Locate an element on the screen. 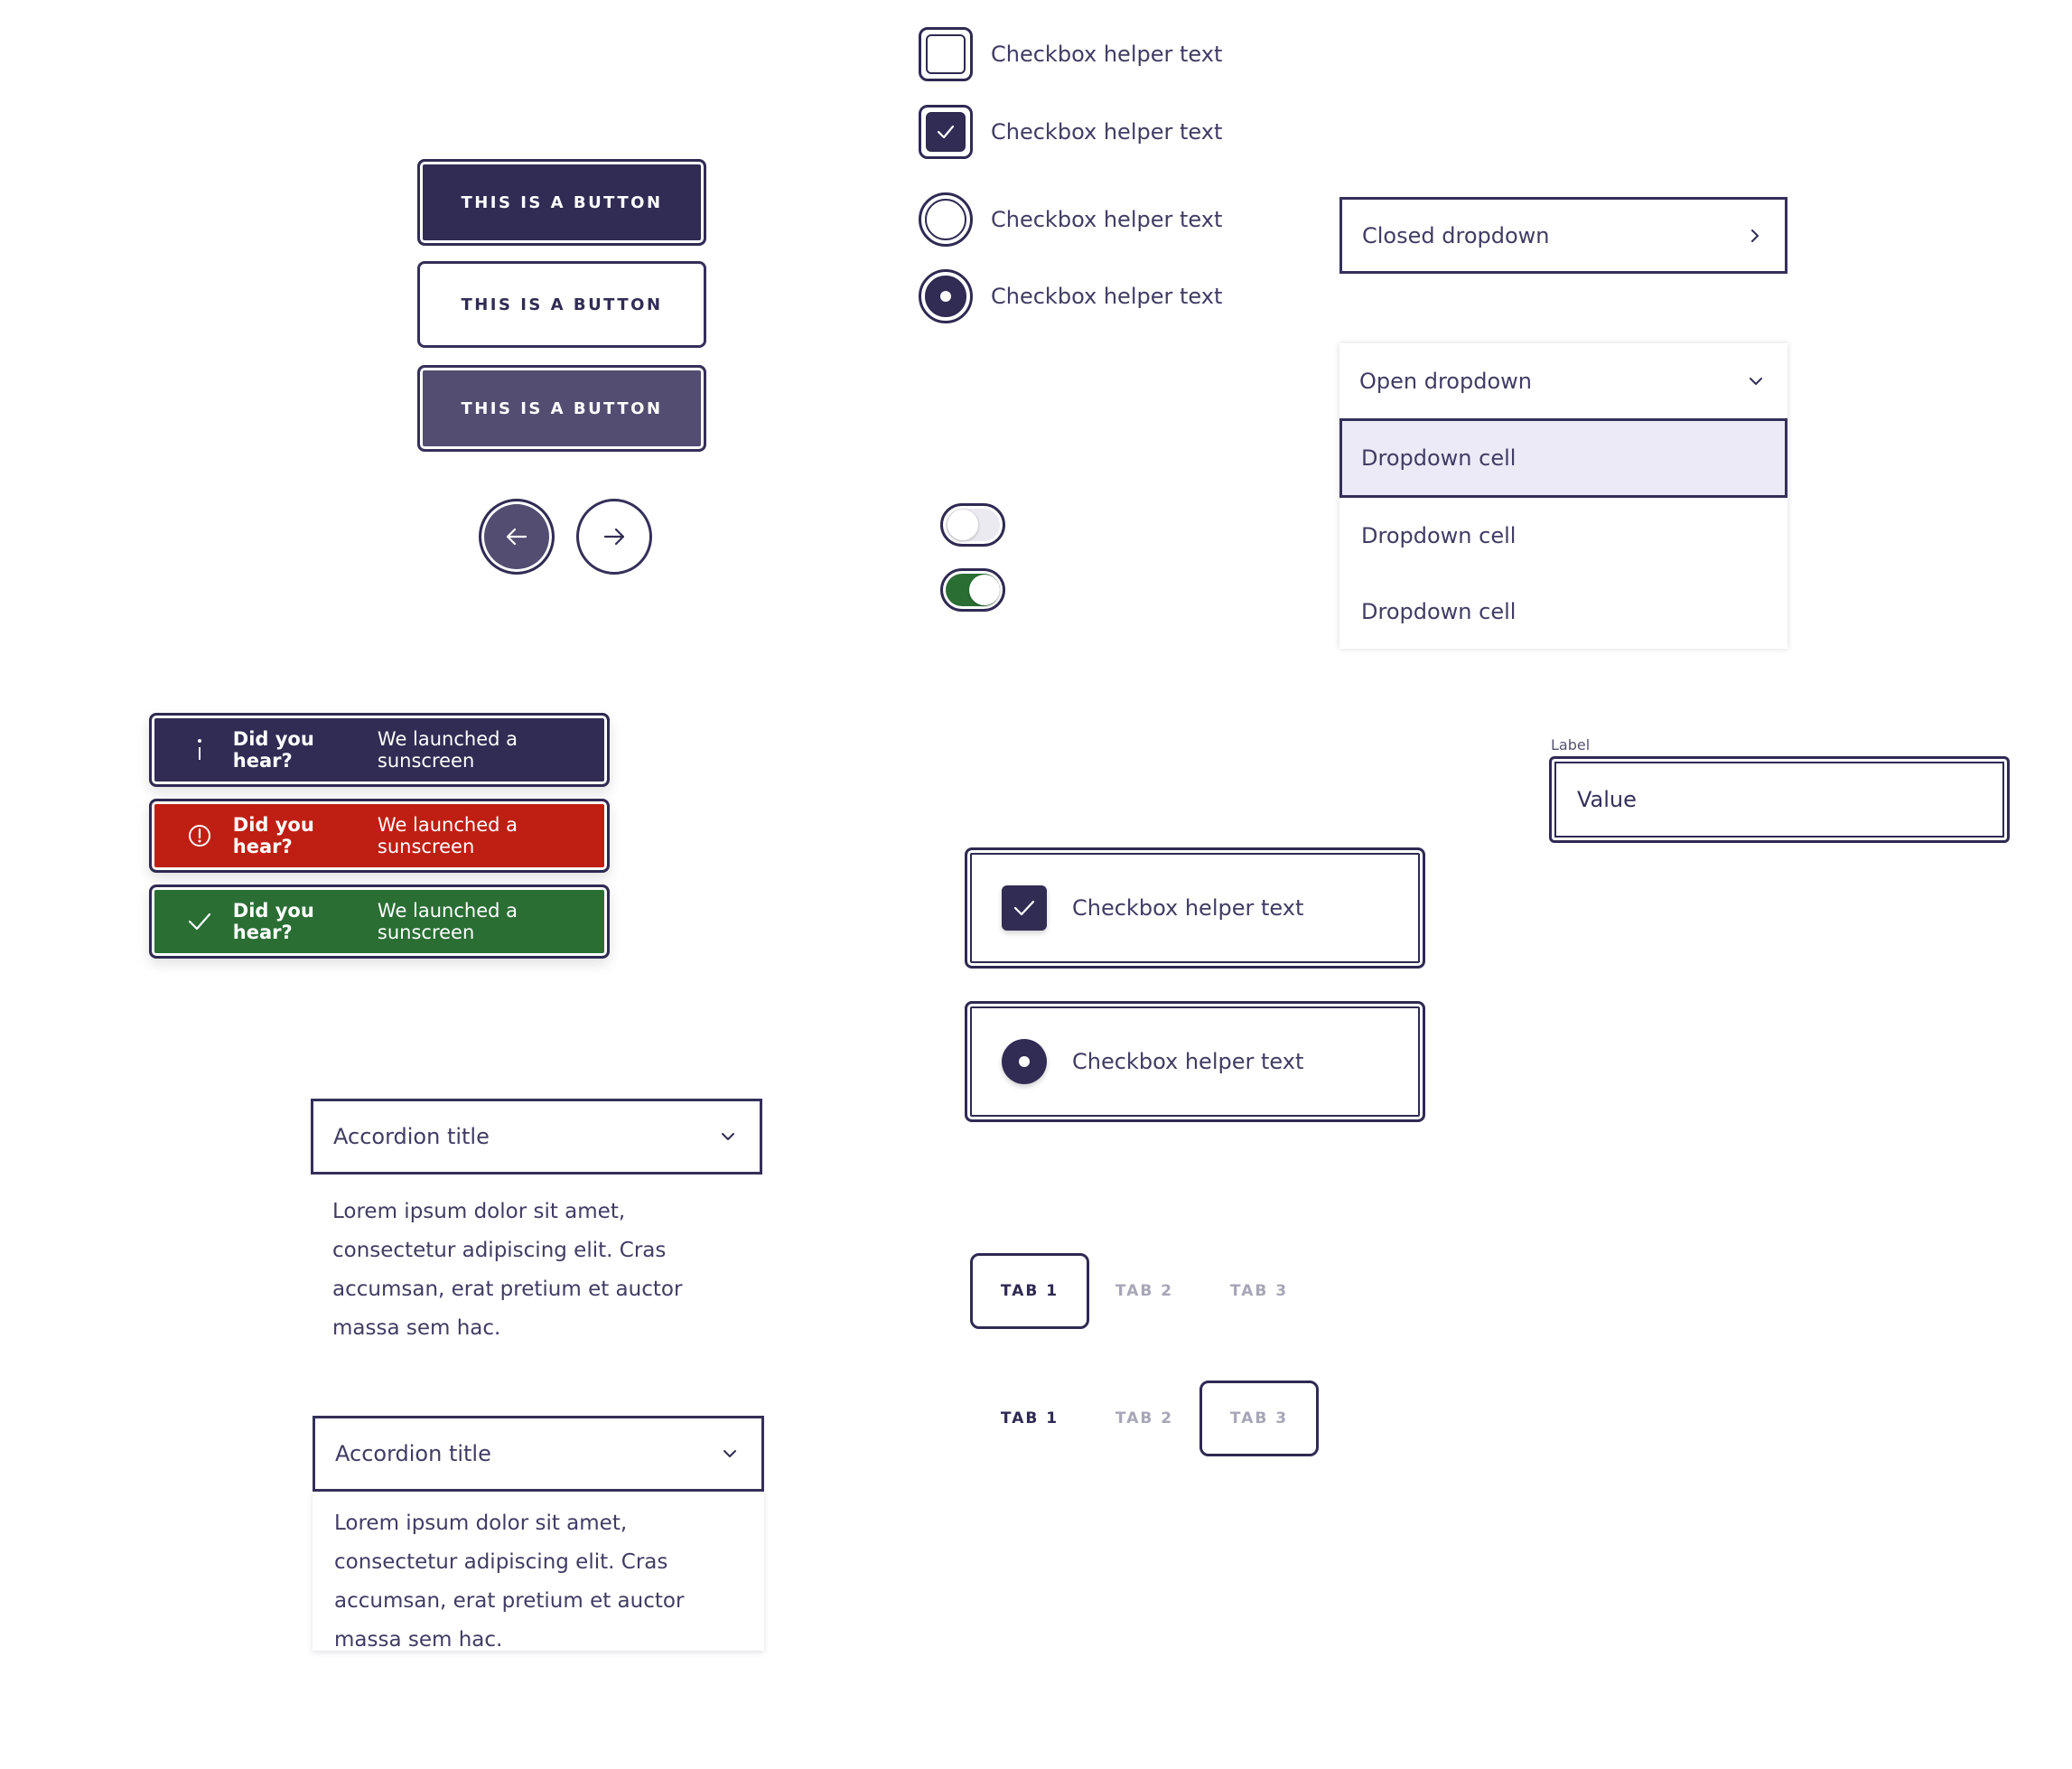 Image resolution: width=2072 pixels, height=1769 pixels. radio-selected-row: Checkbox helper text is located at coordinates (1070, 296).